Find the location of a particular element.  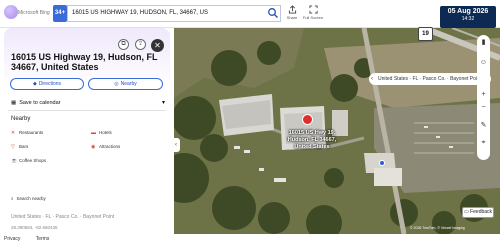

nearby-bars: ▽ Bars is located at coordinates (19, 147).